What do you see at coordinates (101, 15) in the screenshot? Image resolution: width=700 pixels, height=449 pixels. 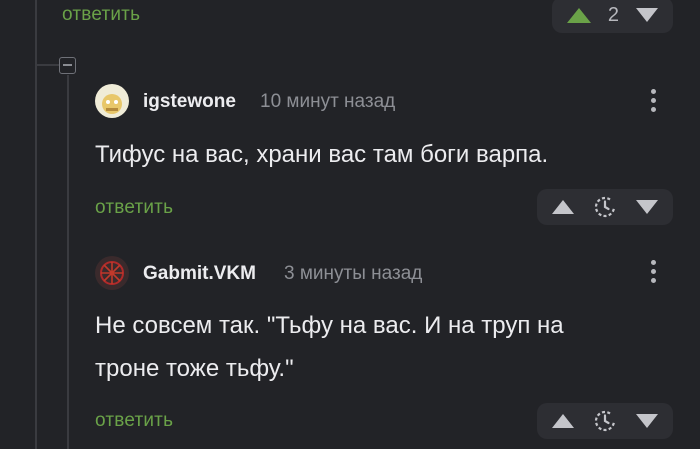 I see `reply-button-top: ответить` at bounding box center [101, 15].